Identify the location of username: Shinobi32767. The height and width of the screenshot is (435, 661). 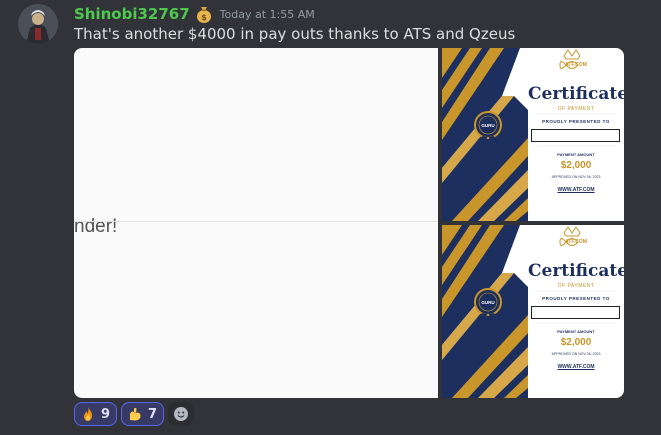
(132, 14).